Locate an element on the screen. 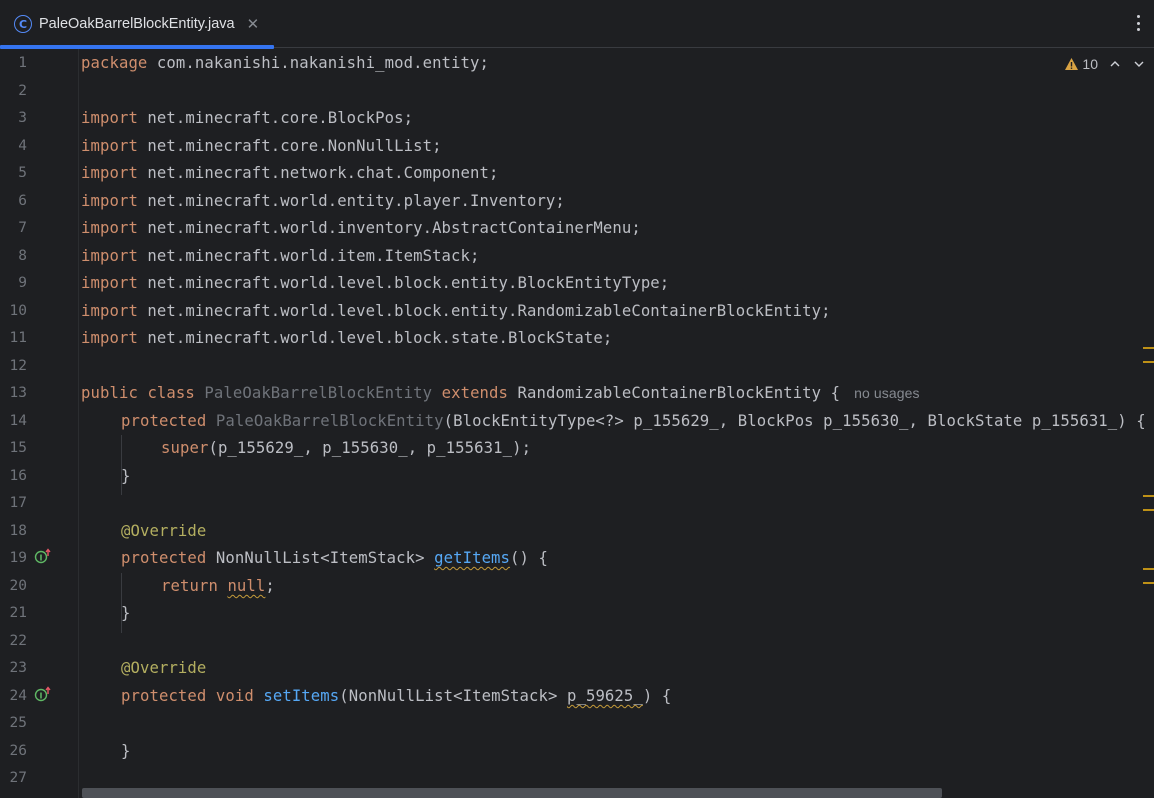 The image size is (1154, 798). import-path: net.minecraft.world.item.ItemStack; is located at coordinates (308, 256).